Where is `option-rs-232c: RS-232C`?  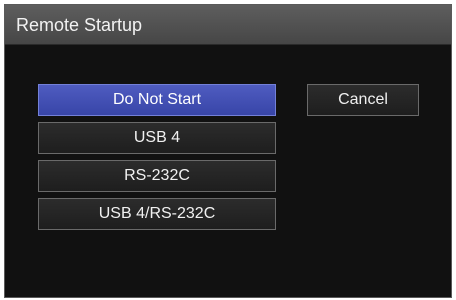
option-rs-232c: RS-232C is located at coordinates (157, 176).